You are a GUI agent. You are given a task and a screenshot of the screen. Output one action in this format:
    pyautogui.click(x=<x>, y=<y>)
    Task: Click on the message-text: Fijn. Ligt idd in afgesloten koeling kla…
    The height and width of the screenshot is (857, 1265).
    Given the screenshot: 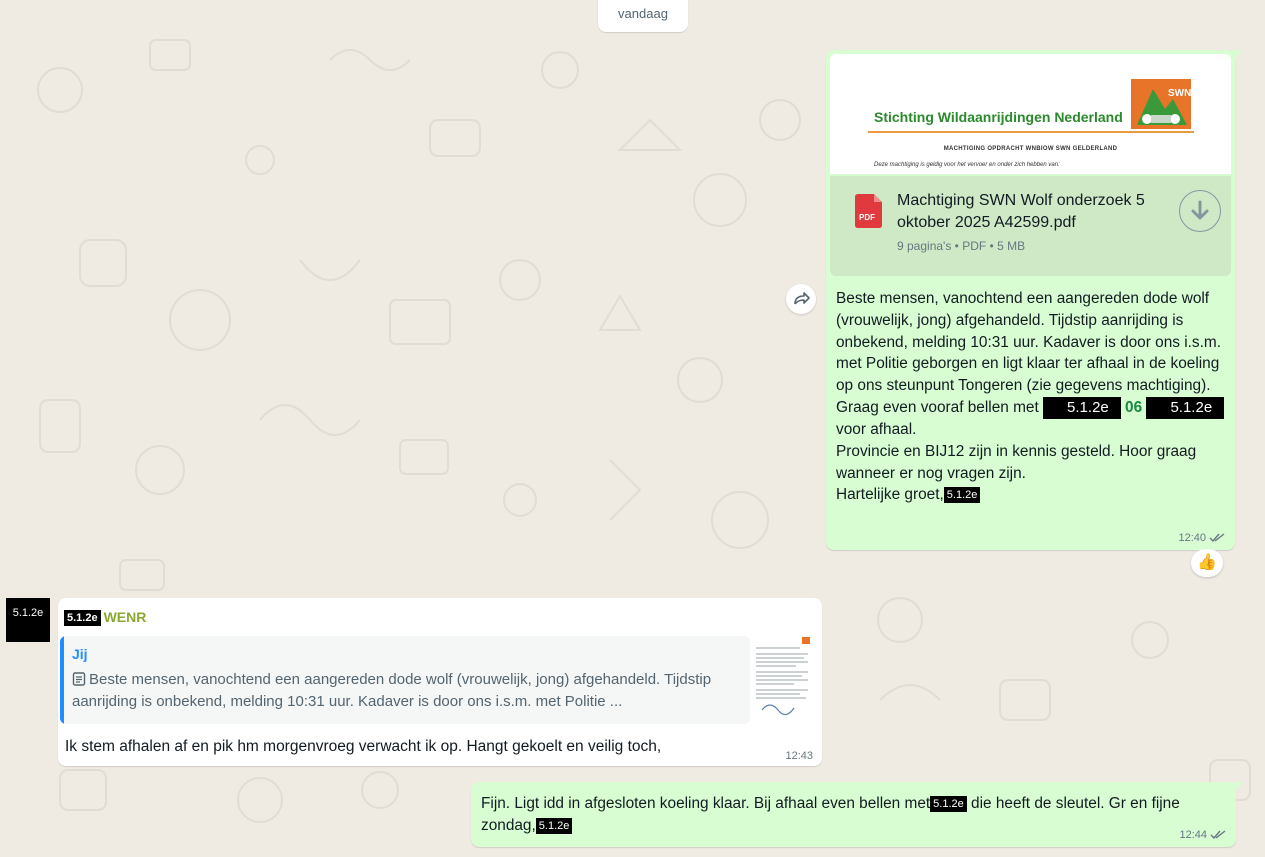 What is the action you would take?
    pyautogui.click(x=856, y=815)
    